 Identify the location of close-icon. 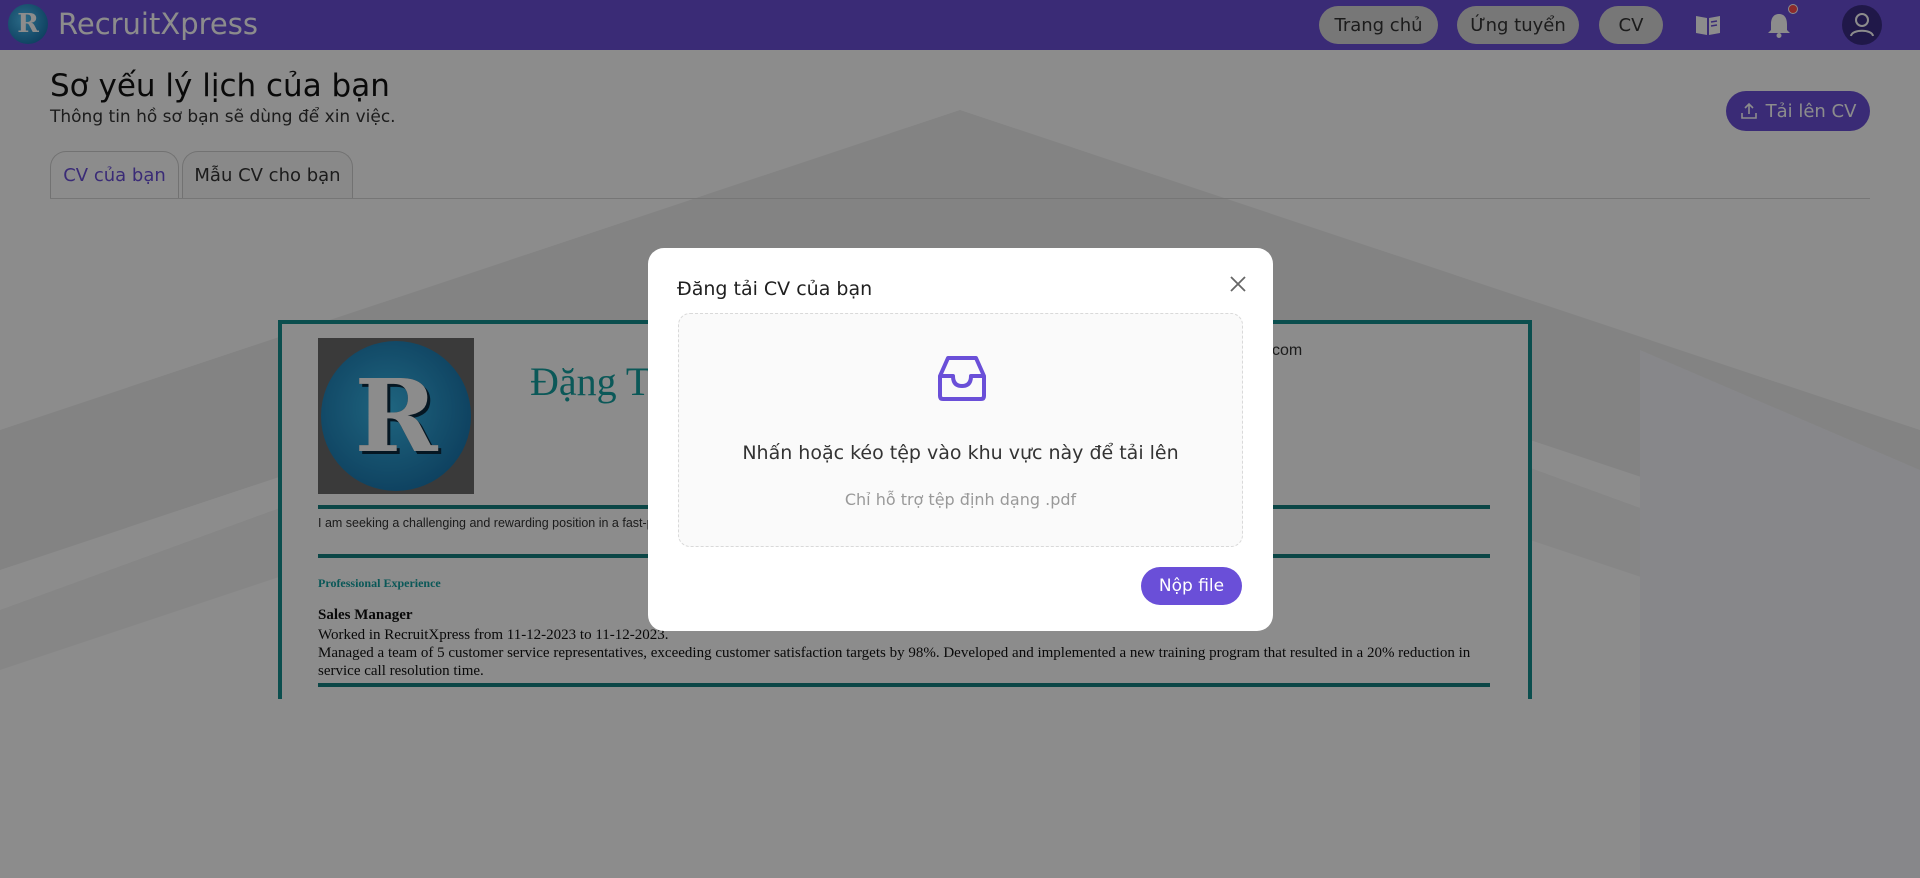
(1238, 284).